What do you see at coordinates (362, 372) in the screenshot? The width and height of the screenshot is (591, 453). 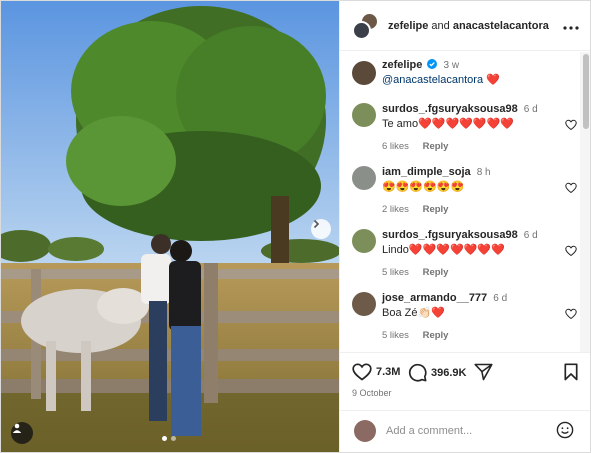 I see `heart-icon` at bounding box center [362, 372].